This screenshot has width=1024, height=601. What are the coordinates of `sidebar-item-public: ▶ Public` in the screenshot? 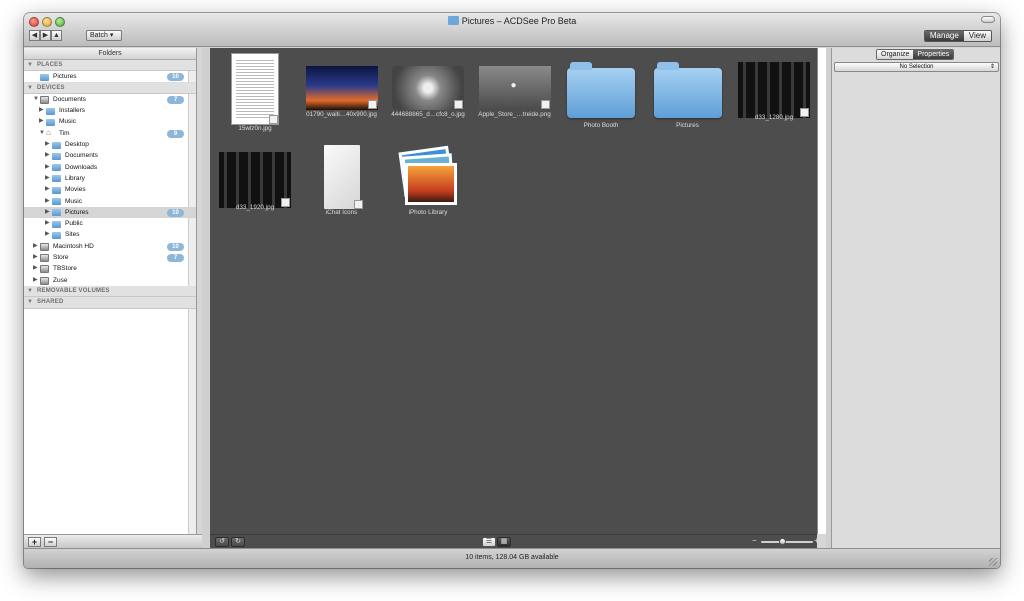 It's located at (110, 223).